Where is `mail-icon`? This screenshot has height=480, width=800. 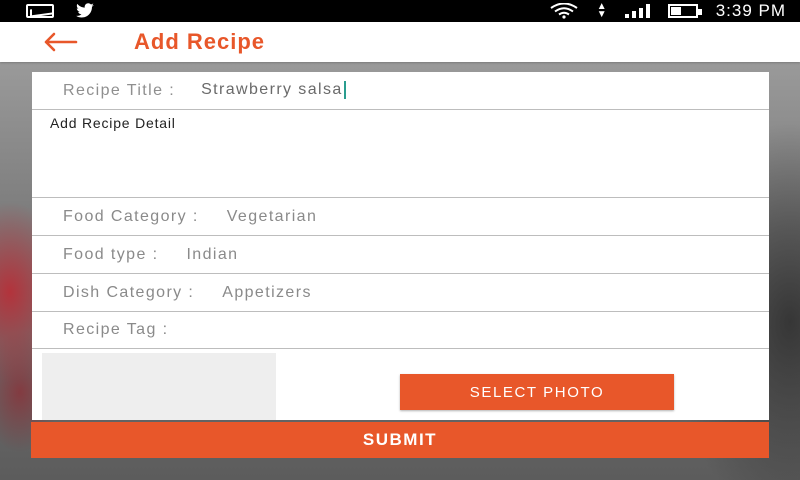
mail-icon is located at coordinates (40, 11).